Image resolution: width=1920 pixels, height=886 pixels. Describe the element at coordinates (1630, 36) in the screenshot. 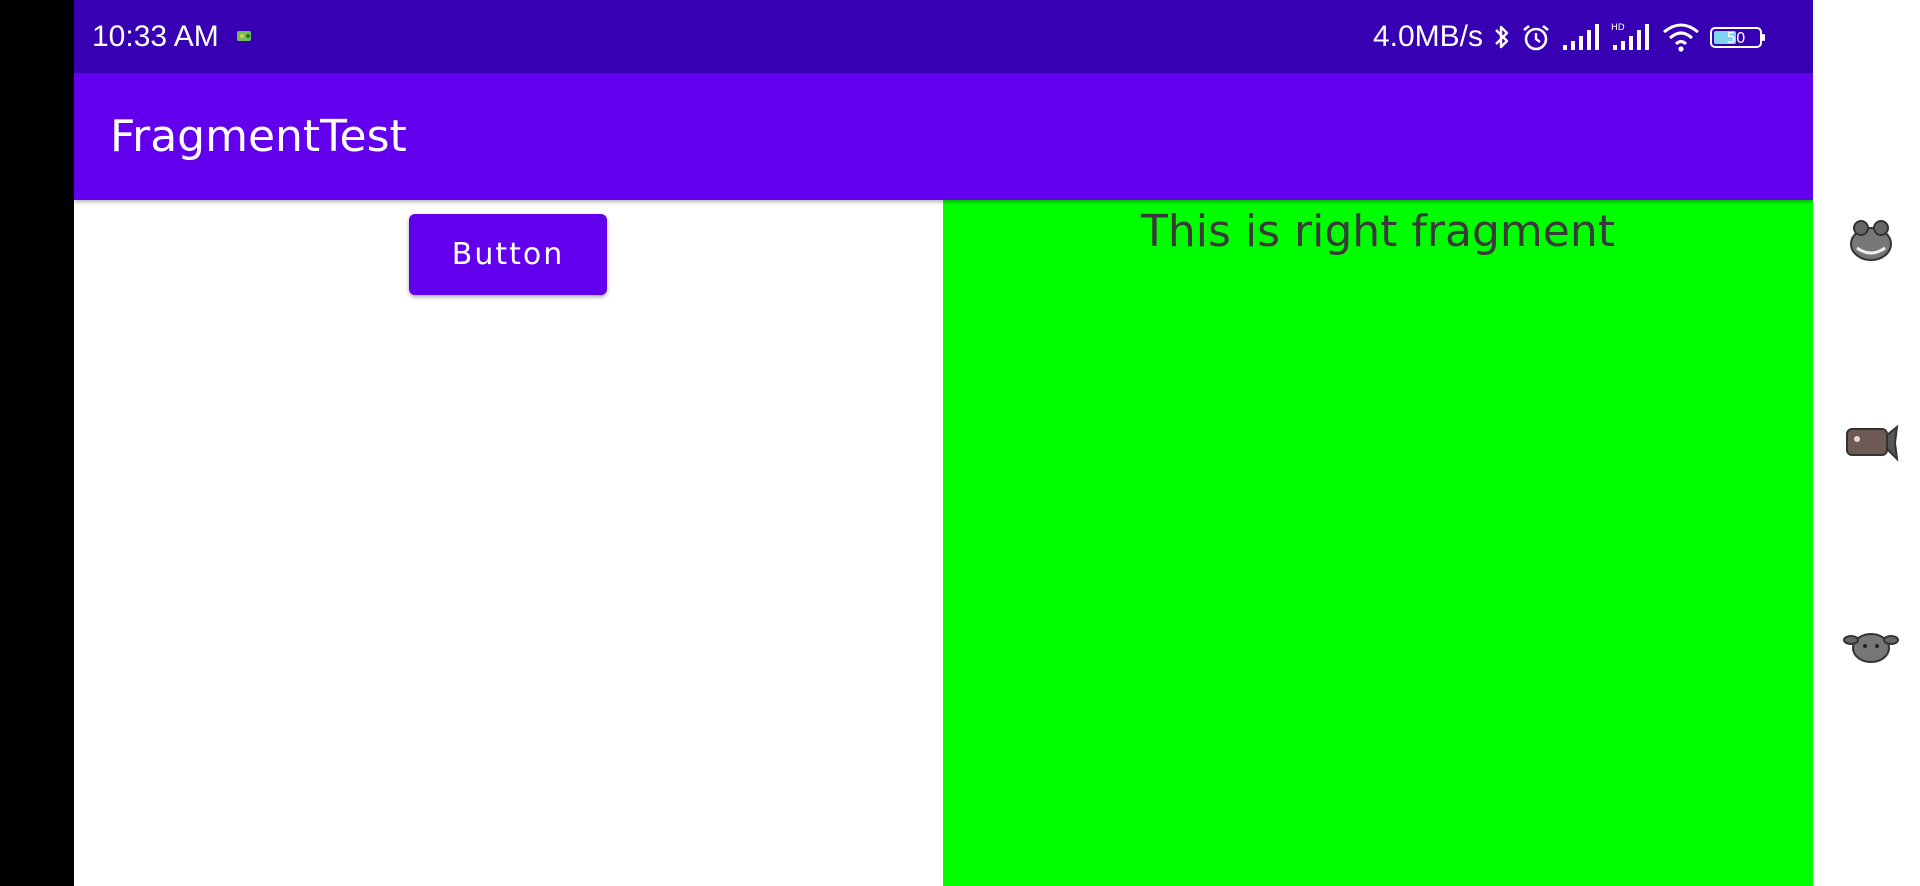

I see `hd-signal-icon: HD` at that location.